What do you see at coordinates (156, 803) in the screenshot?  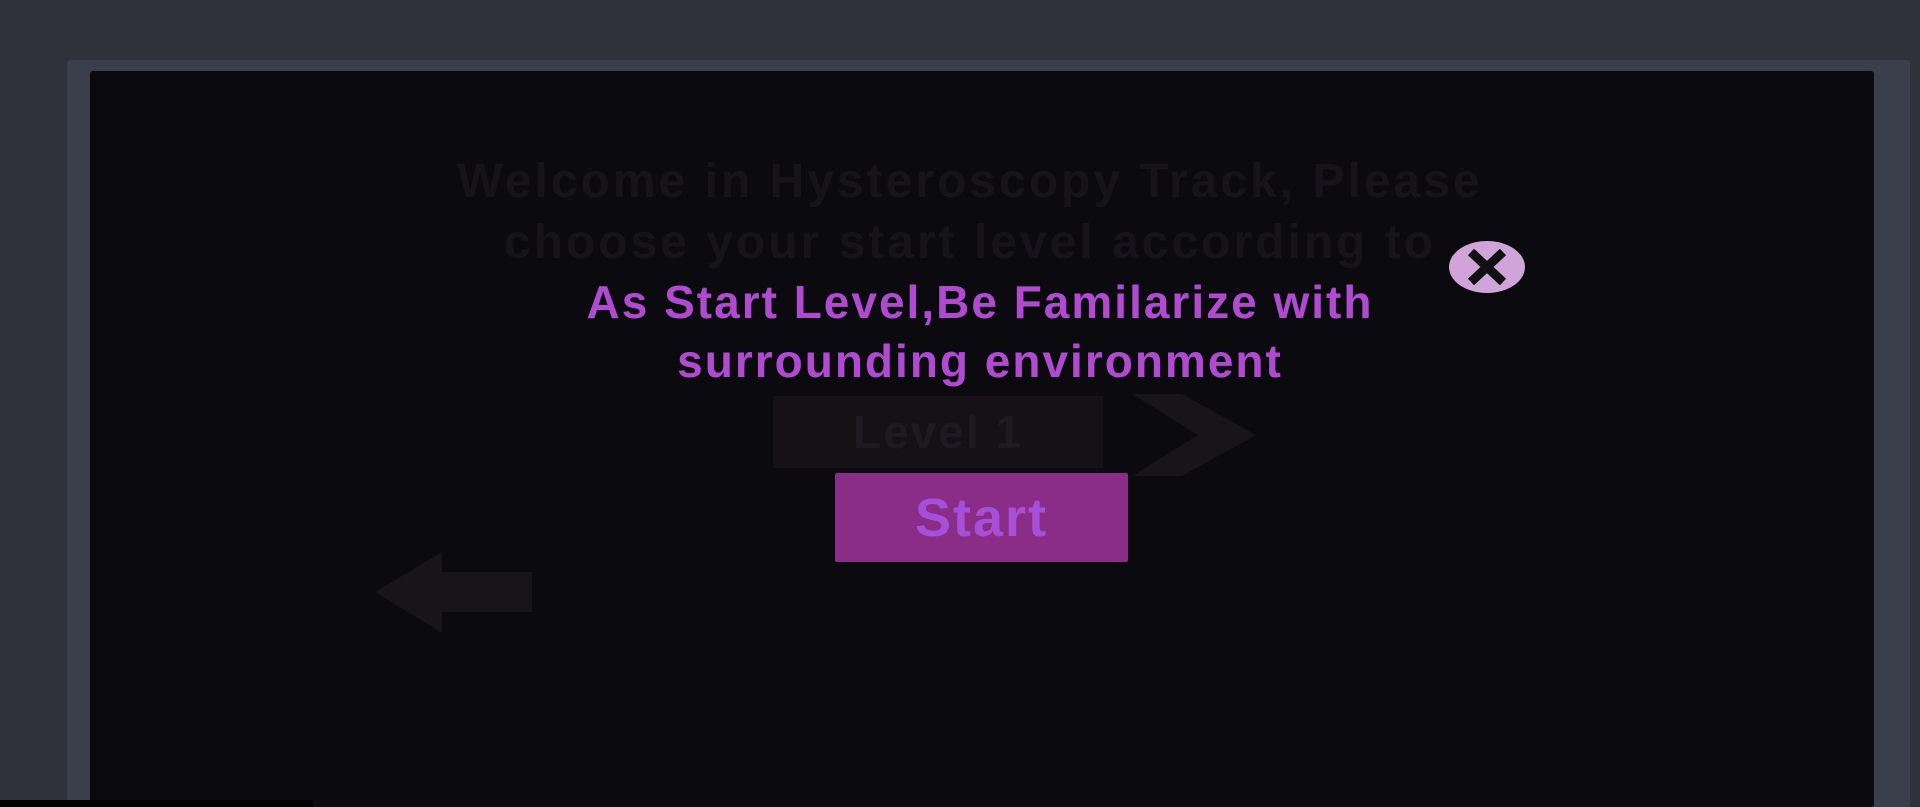 I see `bottom-bar` at bounding box center [156, 803].